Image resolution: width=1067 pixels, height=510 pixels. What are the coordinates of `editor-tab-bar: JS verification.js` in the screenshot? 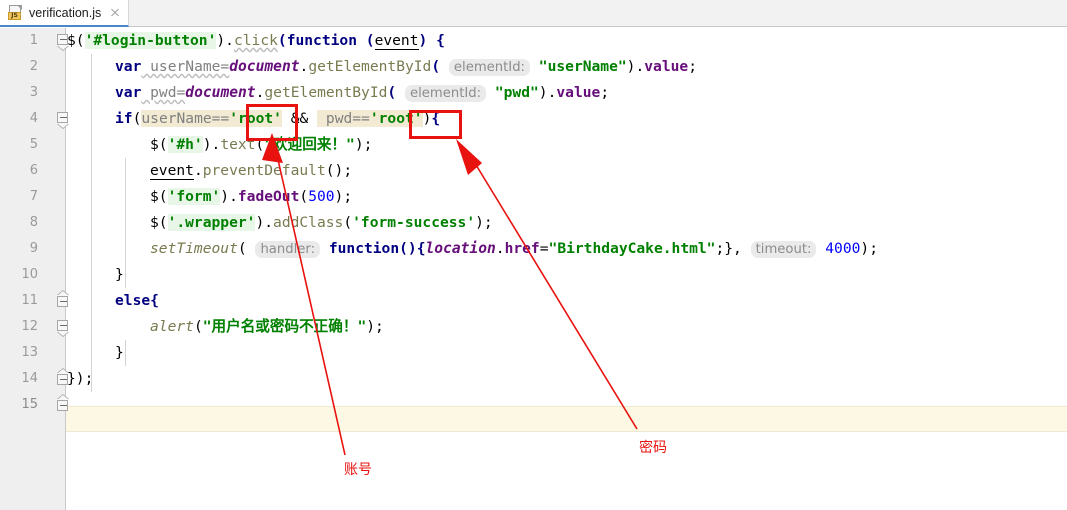 It's located at (533, 13).